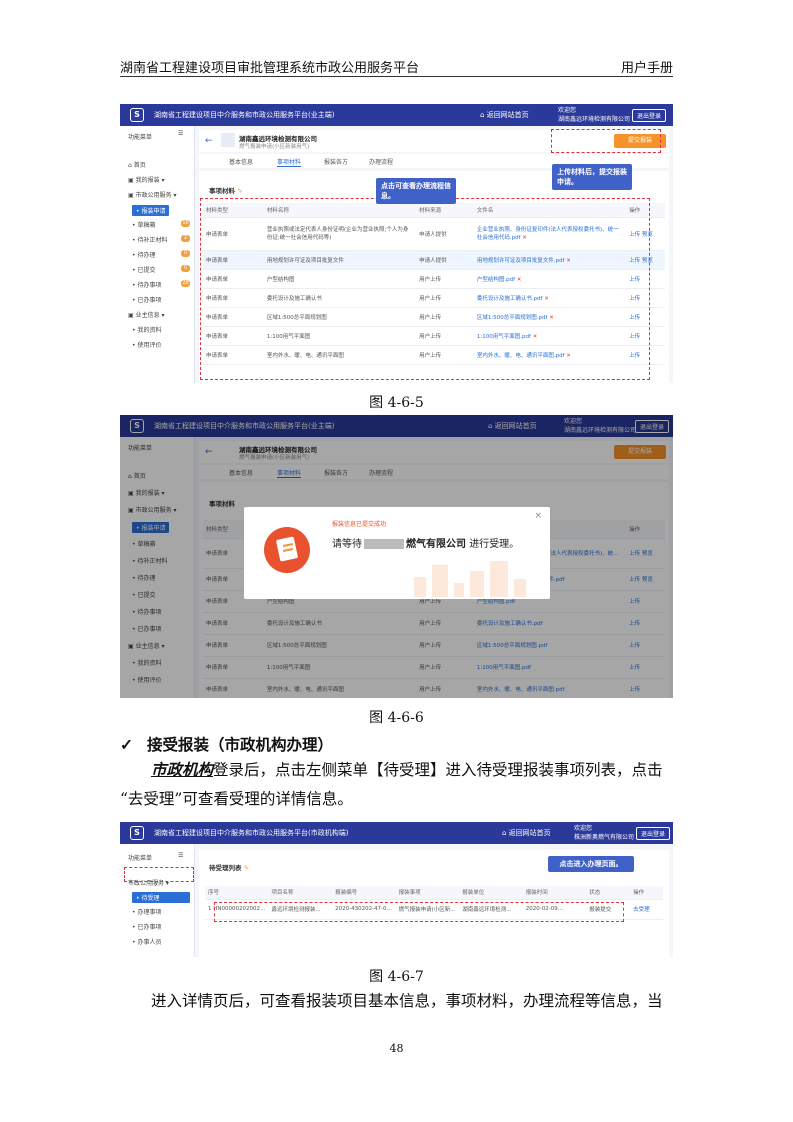 This screenshot has width=793, height=1122. What do you see at coordinates (336, 161) in the screenshot?
I see `tab-parties: 报装各方` at bounding box center [336, 161].